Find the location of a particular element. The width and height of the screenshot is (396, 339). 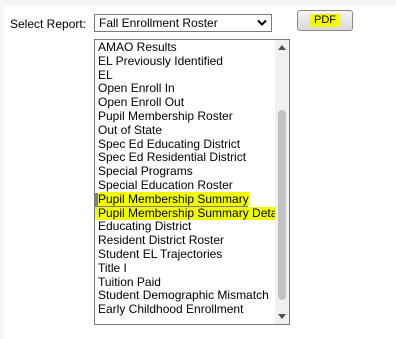

select-report-label: Select Report: is located at coordinates (48, 24).